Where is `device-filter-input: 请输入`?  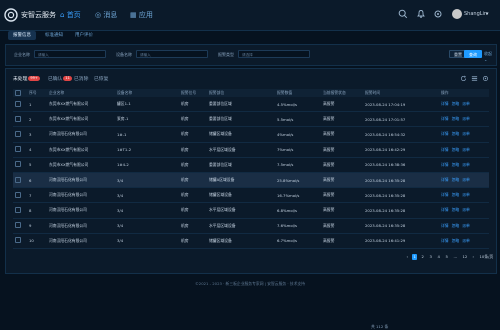
device-filter-input: 请输入 is located at coordinates (172, 54).